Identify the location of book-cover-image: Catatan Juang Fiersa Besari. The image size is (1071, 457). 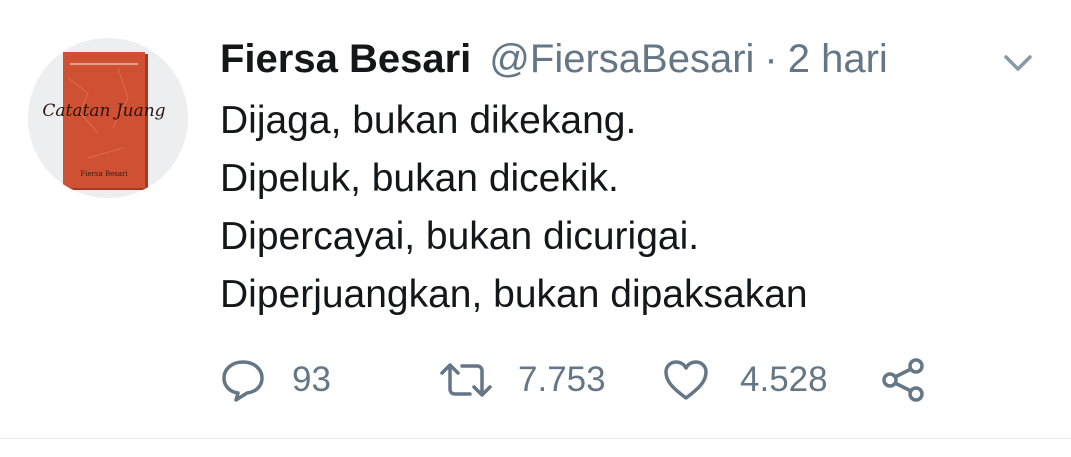
(108, 118).